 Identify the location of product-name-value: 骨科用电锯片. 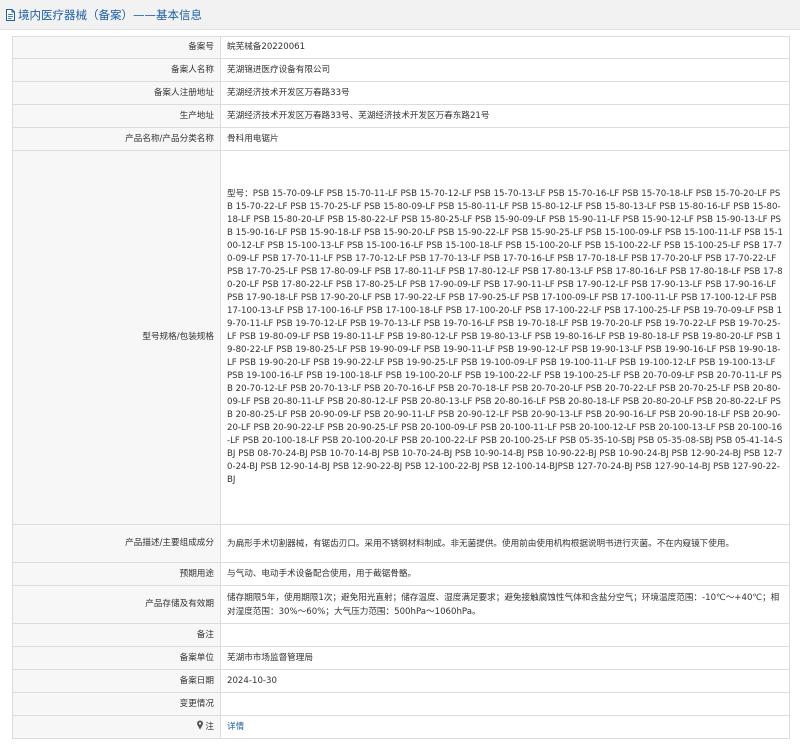
(505, 139).